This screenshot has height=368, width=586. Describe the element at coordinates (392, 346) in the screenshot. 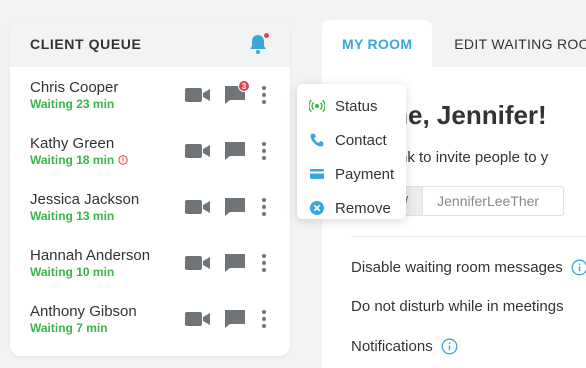

I see `setting-label: Notifications` at that location.